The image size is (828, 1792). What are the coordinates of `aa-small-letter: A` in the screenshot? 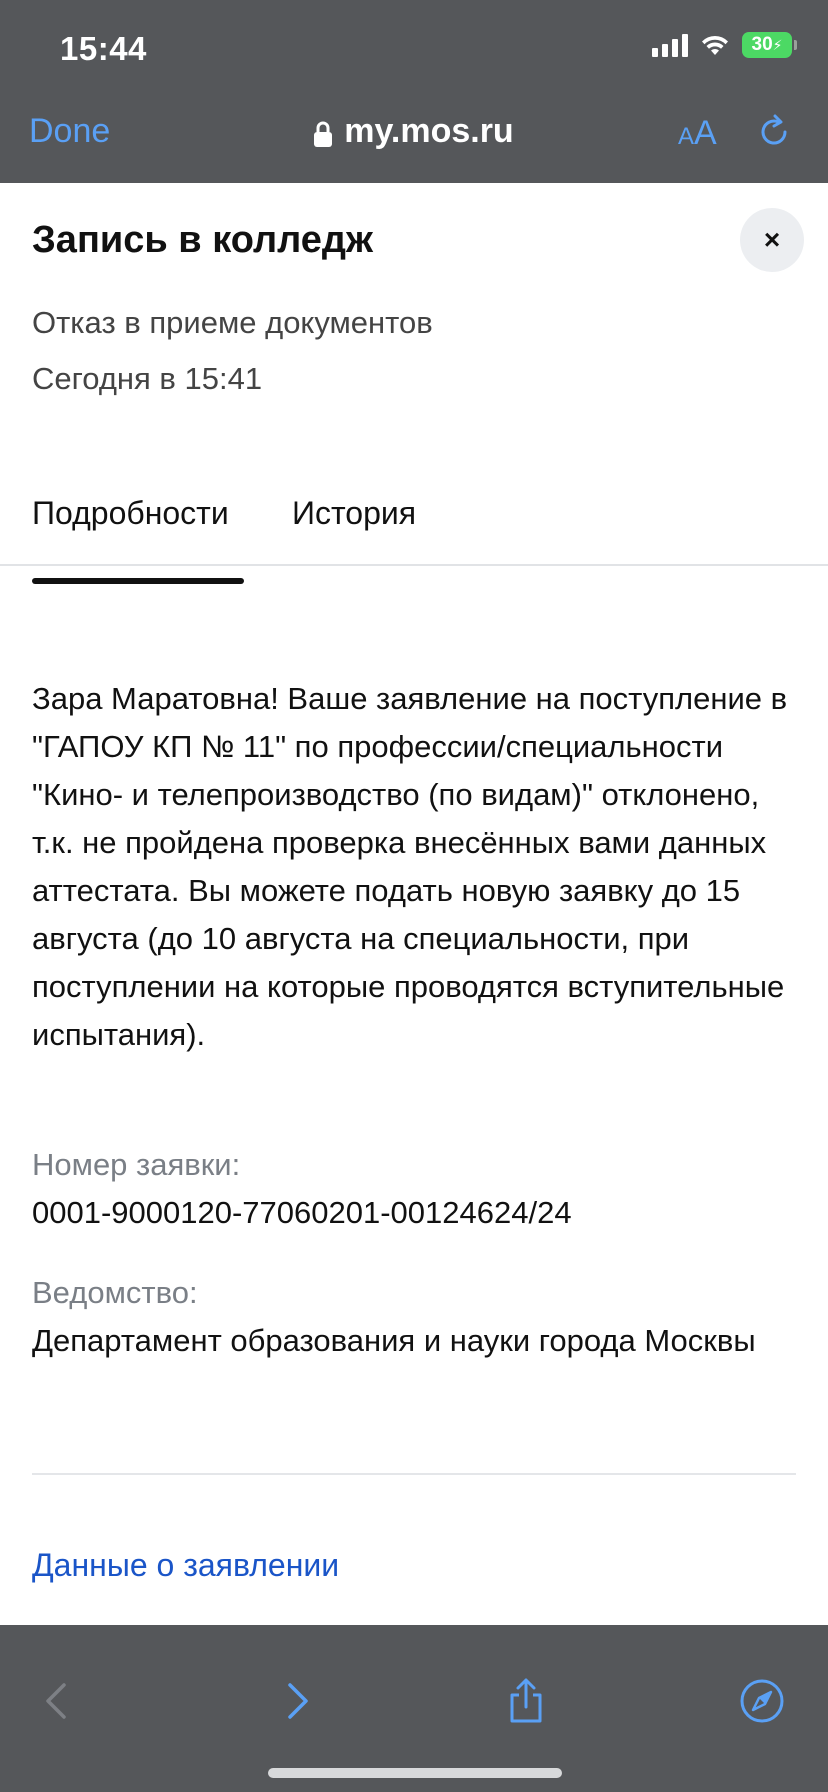 It's located at (686, 136).